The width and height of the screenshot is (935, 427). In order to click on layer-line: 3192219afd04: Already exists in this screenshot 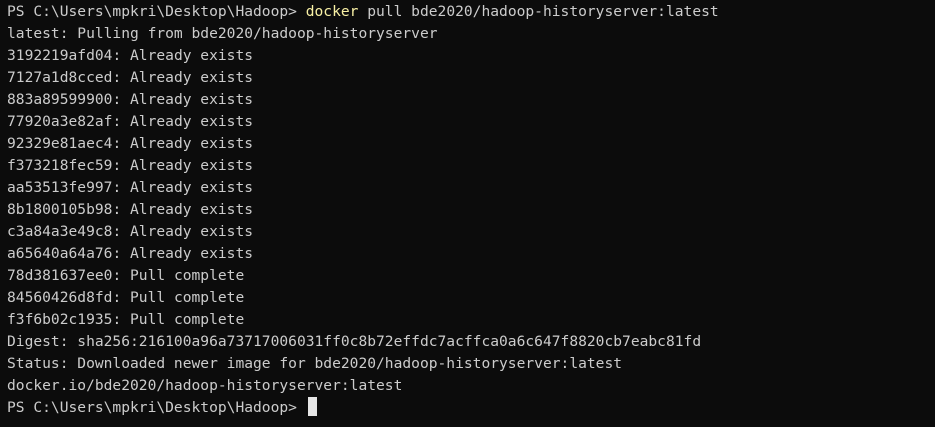, I will do `click(130, 55)`.